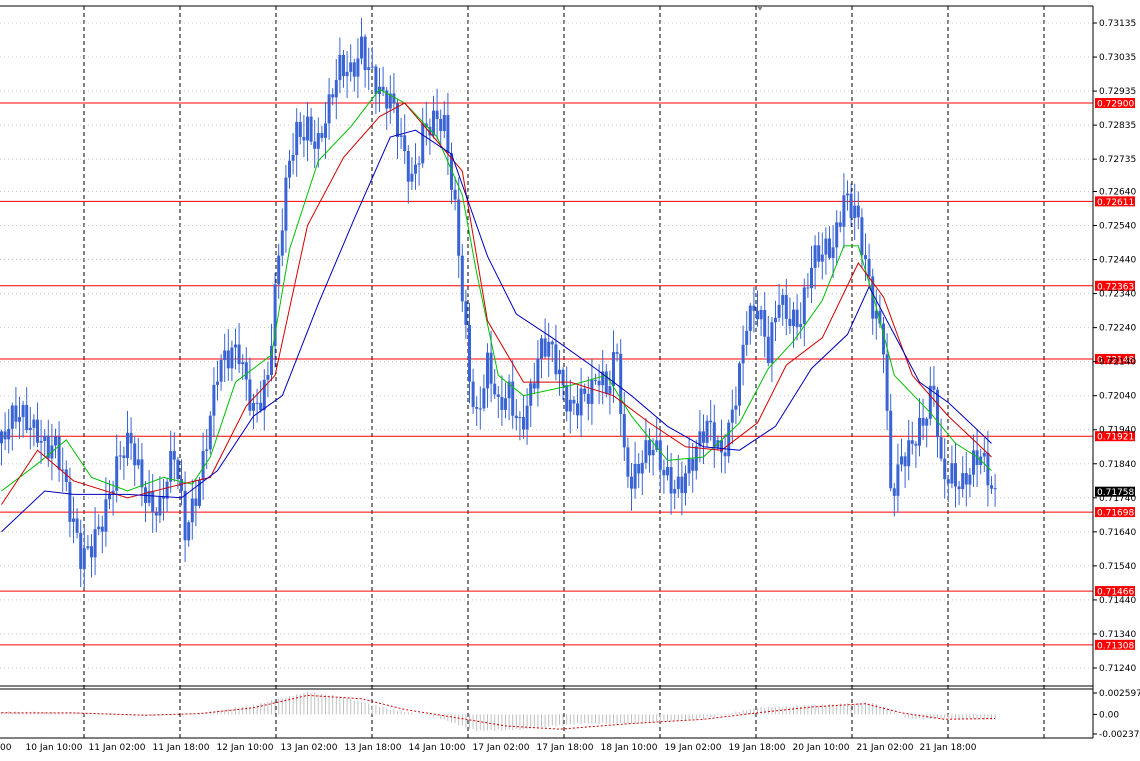 This screenshot has width=1140, height=761. I want to click on price-level-label: 0.71308, so click(1115, 646).